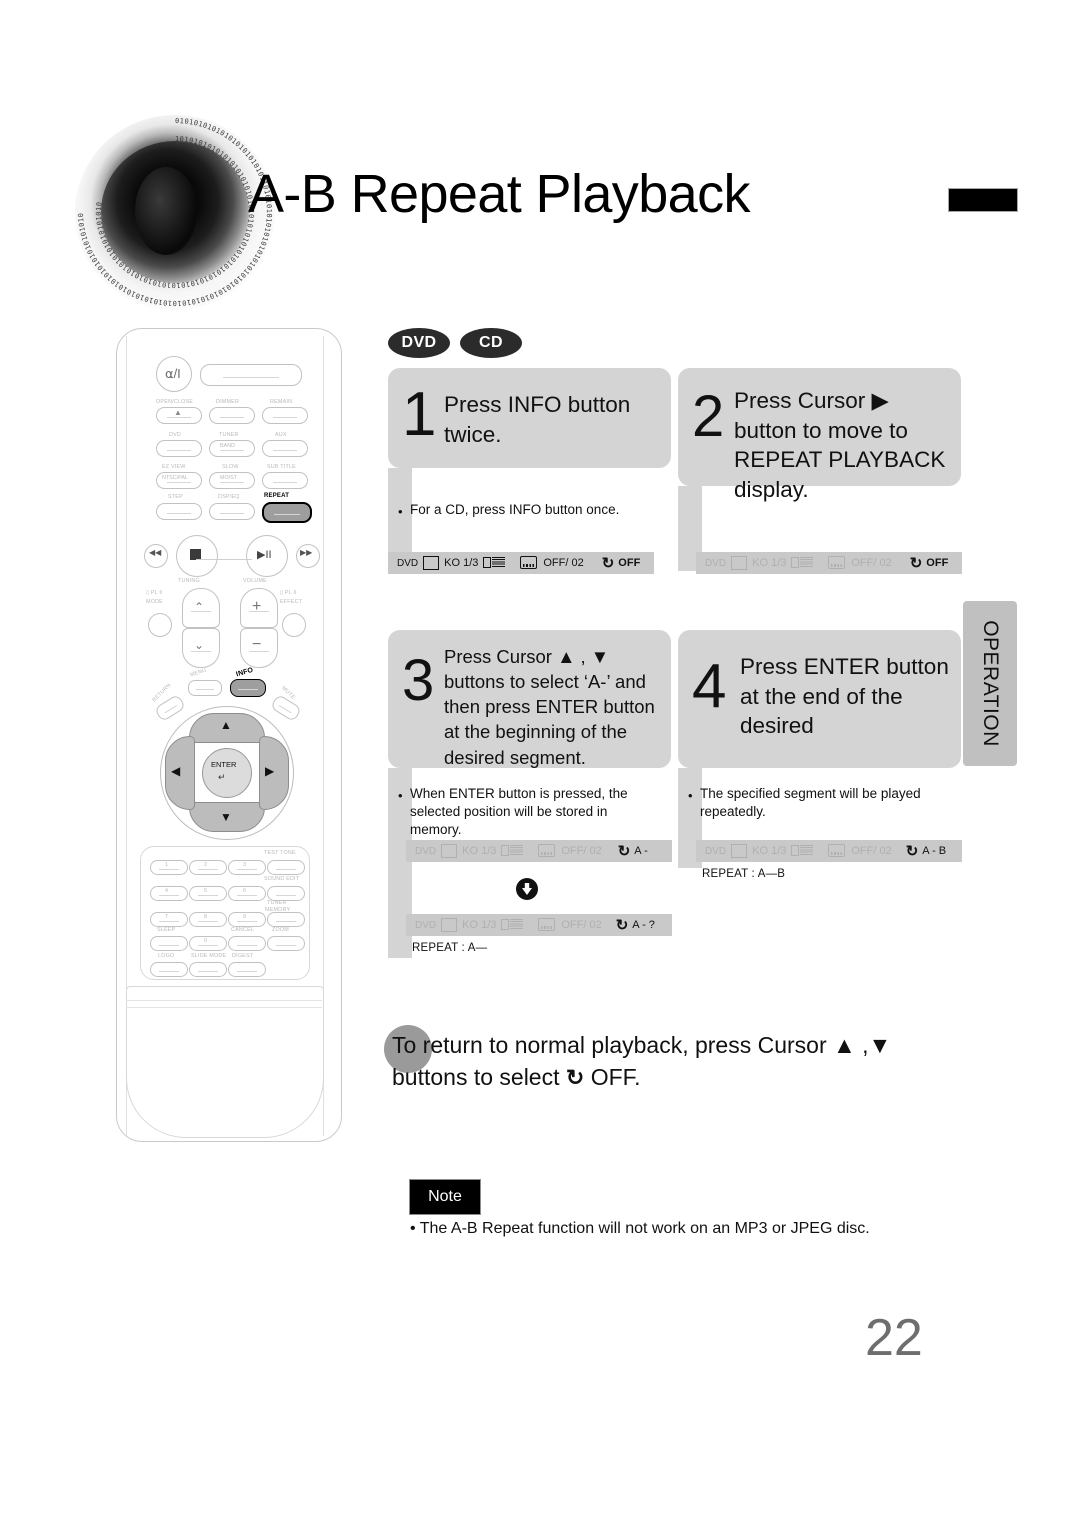 The height and width of the screenshot is (1528, 1080). Describe the element at coordinates (419, 414) in the screenshot. I see `step-1-number: 1` at that location.